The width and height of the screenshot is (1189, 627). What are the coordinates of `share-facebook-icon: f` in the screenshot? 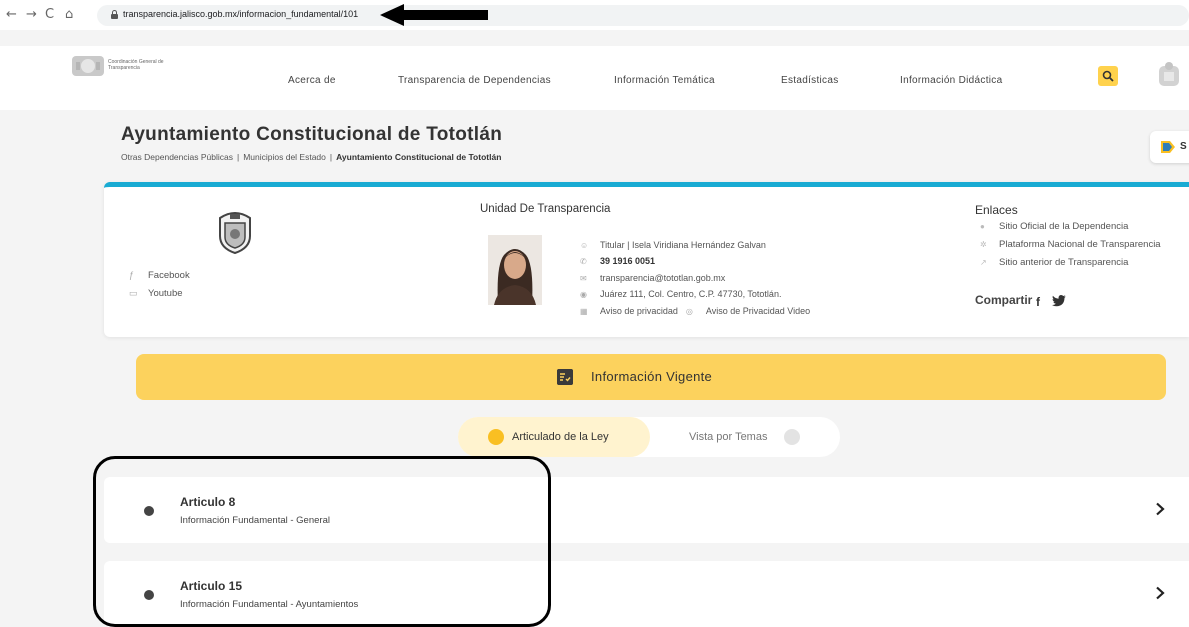 It's located at (1038, 302).